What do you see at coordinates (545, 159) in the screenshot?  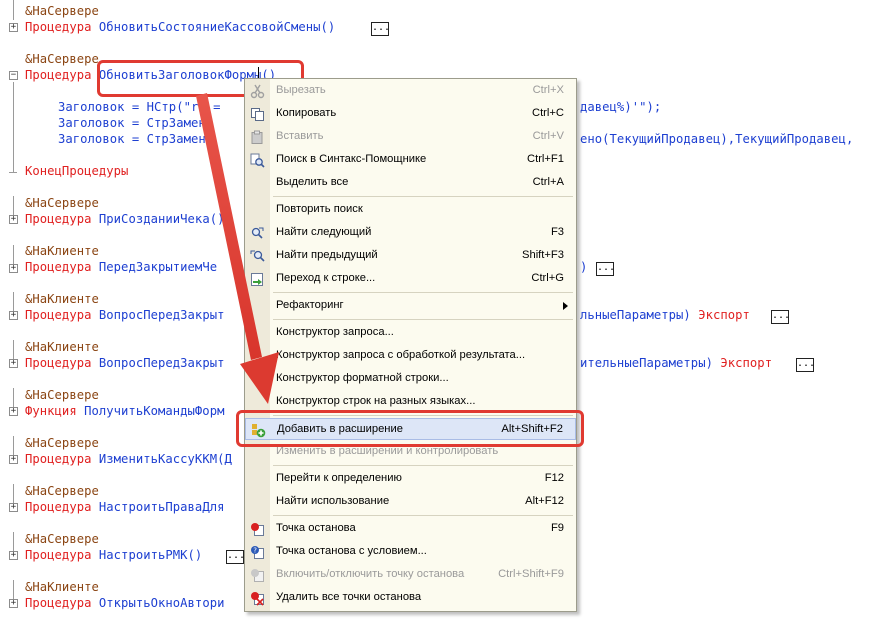 I see `menu-item-shortcut: Ctrl+F1` at bounding box center [545, 159].